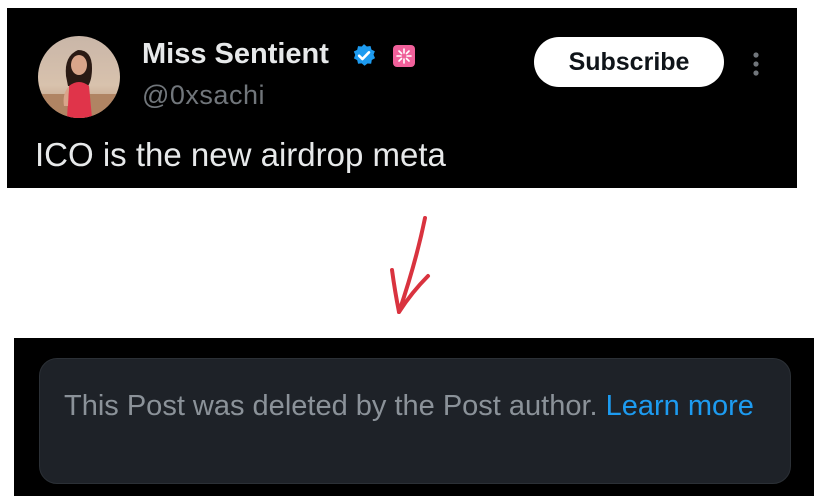 This screenshot has height=496, width=814. Describe the element at coordinates (364, 55) in the screenshot. I see `verified-icon` at that location.